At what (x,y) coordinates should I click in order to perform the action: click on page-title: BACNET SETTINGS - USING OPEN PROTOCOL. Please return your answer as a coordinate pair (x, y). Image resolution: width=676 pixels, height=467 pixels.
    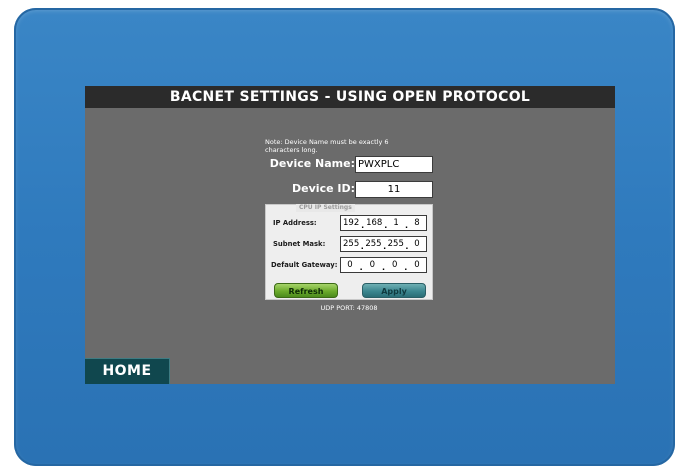
    Looking at the image, I should click on (350, 97).